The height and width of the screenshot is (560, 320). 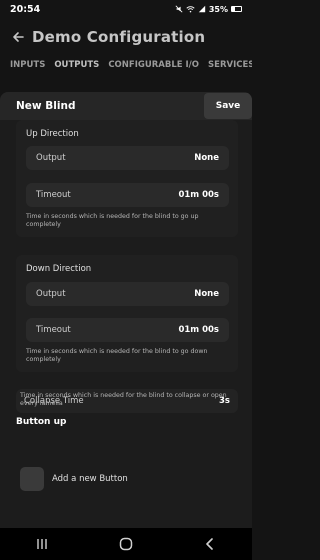 What do you see at coordinates (206, 158) in the screenshot?
I see `up-output-value: None` at bounding box center [206, 158].